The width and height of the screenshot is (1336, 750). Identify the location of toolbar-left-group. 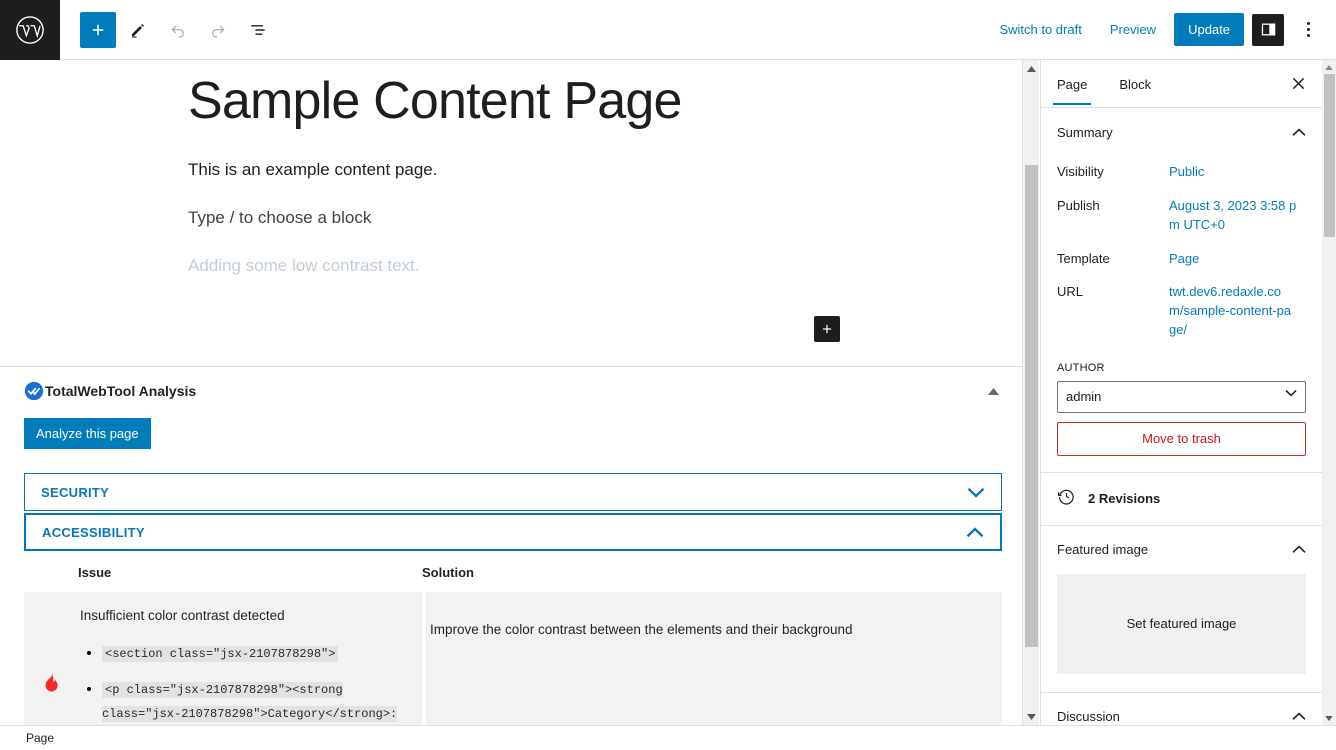
(168, 29).